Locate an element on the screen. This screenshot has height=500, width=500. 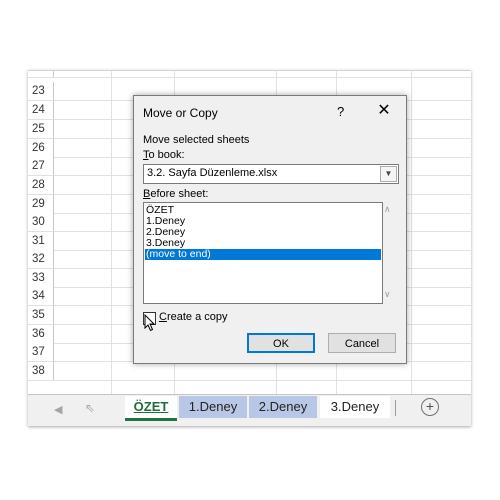
scroll-up-icon: ∧ is located at coordinates (387, 209).